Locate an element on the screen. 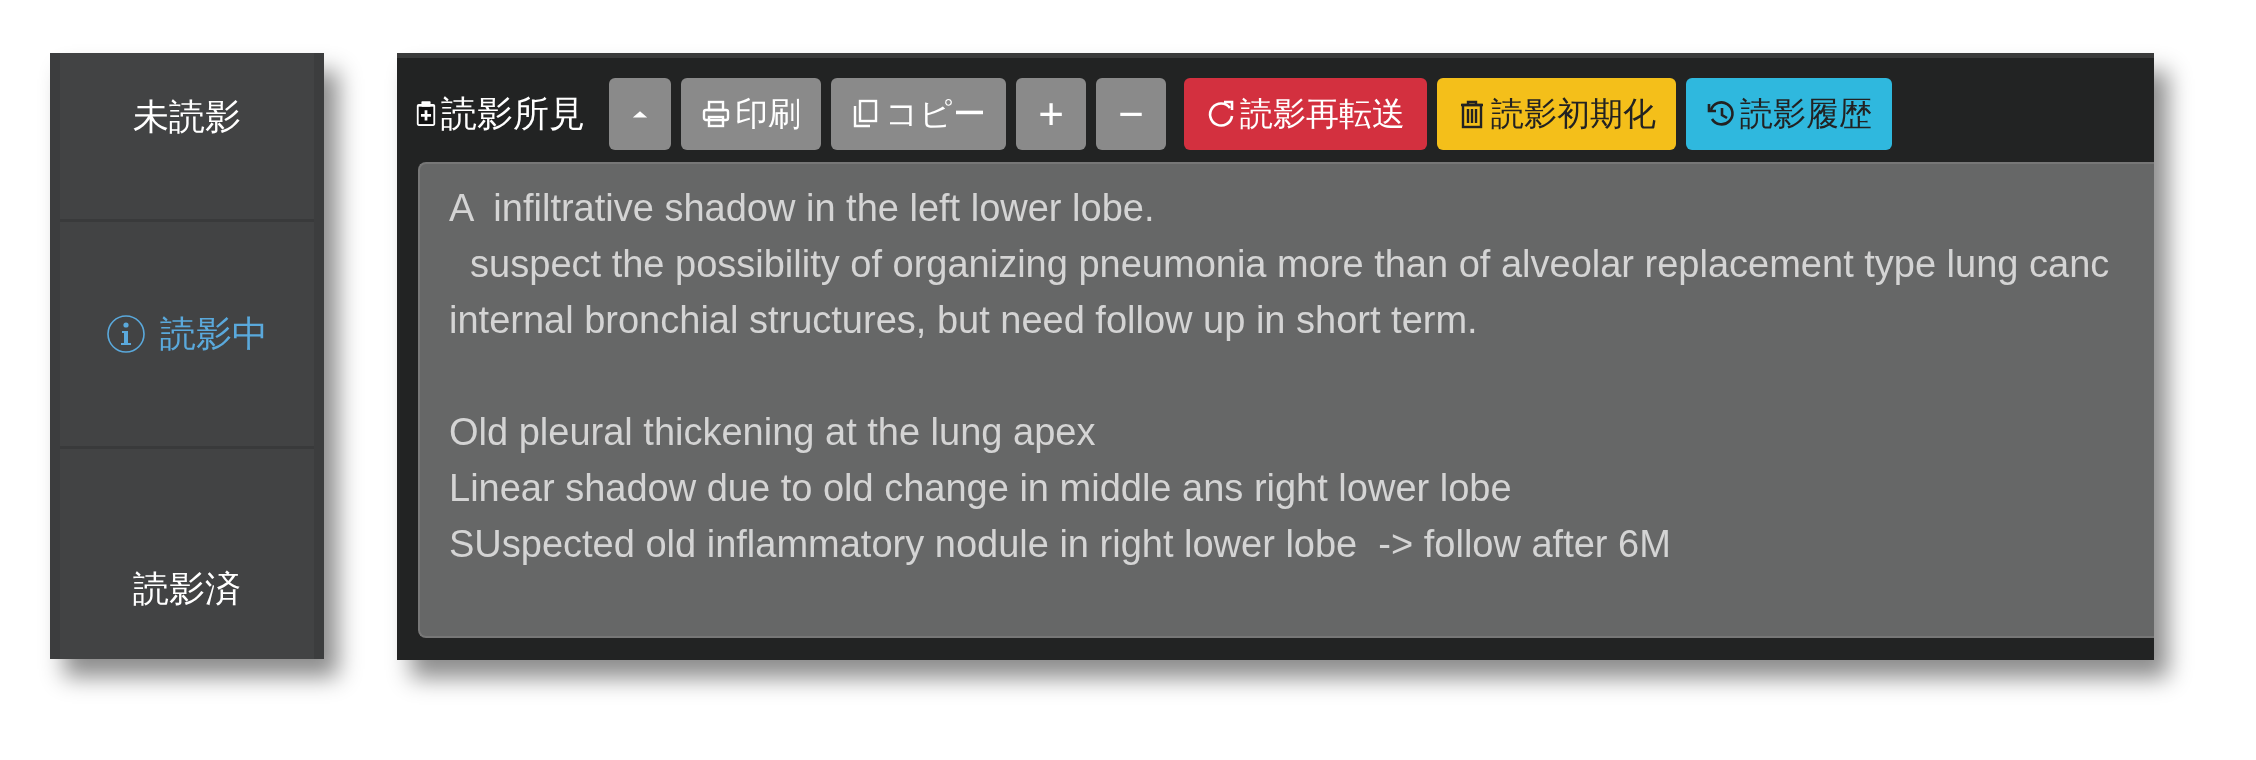 The image size is (2256, 760). print-button: 印刷 is located at coordinates (751, 114).